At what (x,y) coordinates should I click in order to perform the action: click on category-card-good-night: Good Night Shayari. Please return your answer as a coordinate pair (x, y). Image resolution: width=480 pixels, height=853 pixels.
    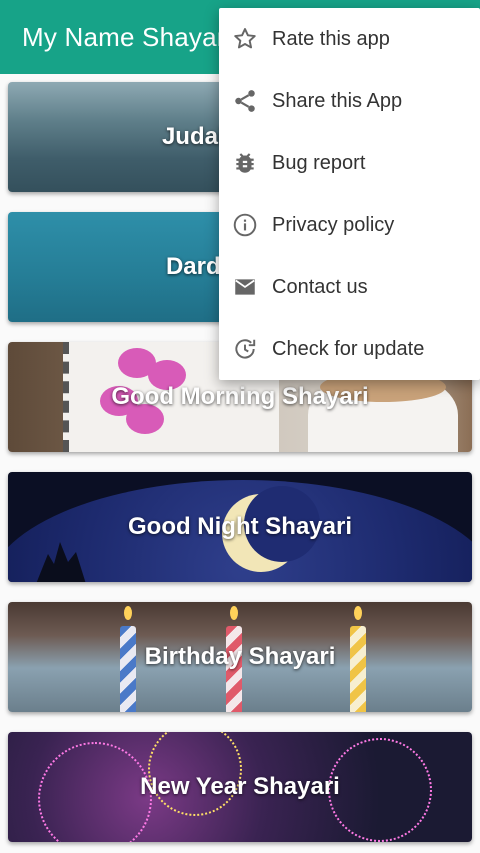
    Looking at the image, I should click on (240, 527).